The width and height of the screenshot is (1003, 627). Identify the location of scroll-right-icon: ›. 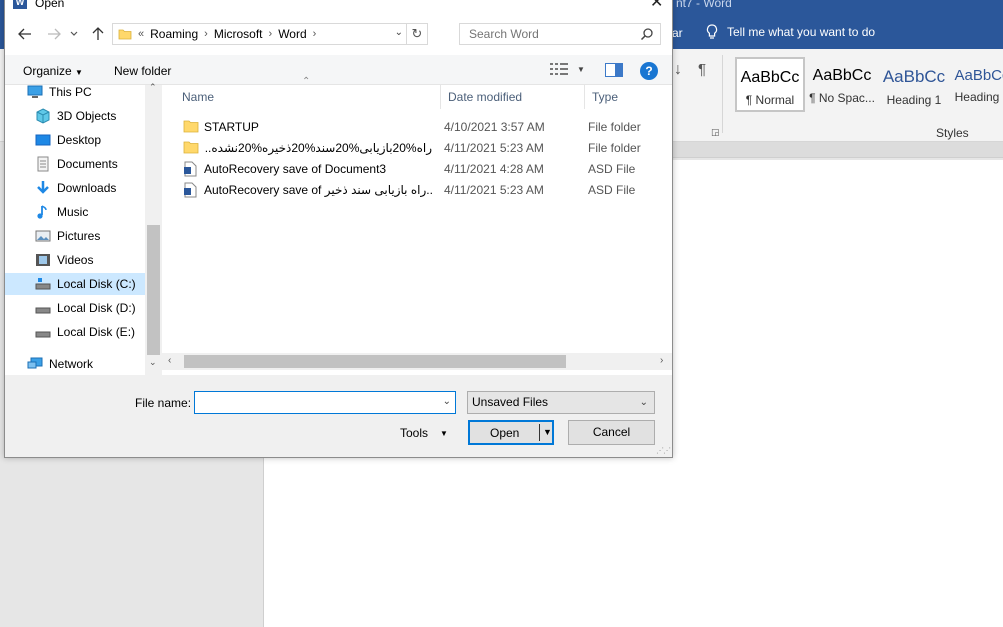
(661, 360).